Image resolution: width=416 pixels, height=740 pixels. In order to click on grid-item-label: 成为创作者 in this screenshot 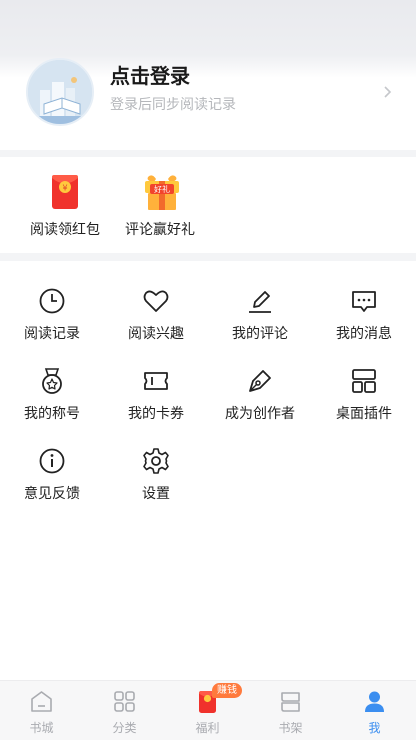, I will do `click(260, 414)`.